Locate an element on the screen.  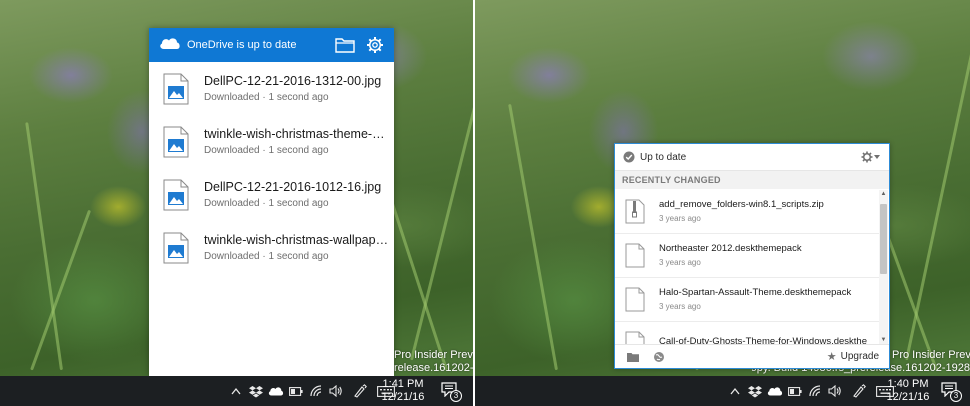
taskbar-clock: 1:41 PM 12/21/16 is located at coordinates (403, 391).